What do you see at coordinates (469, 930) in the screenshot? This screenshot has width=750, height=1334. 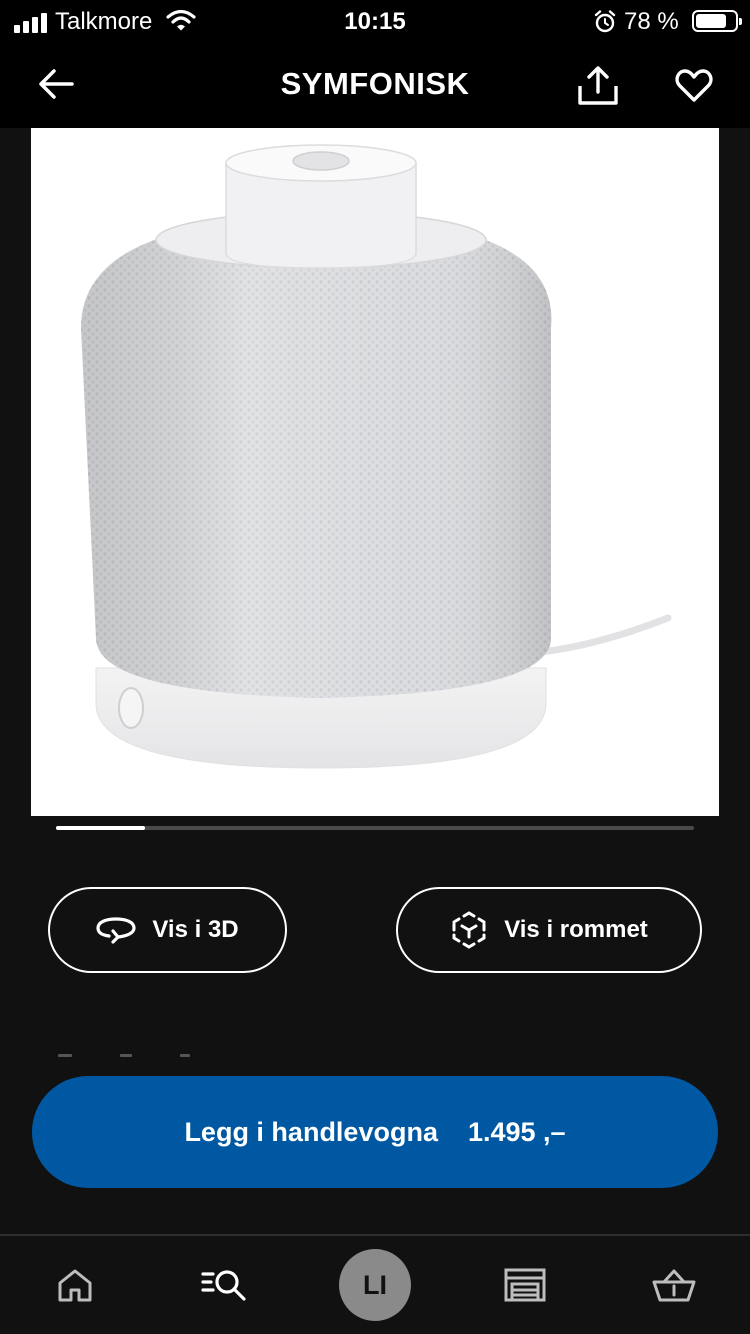 I see `ar-cube-icon` at bounding box center [469, 930].